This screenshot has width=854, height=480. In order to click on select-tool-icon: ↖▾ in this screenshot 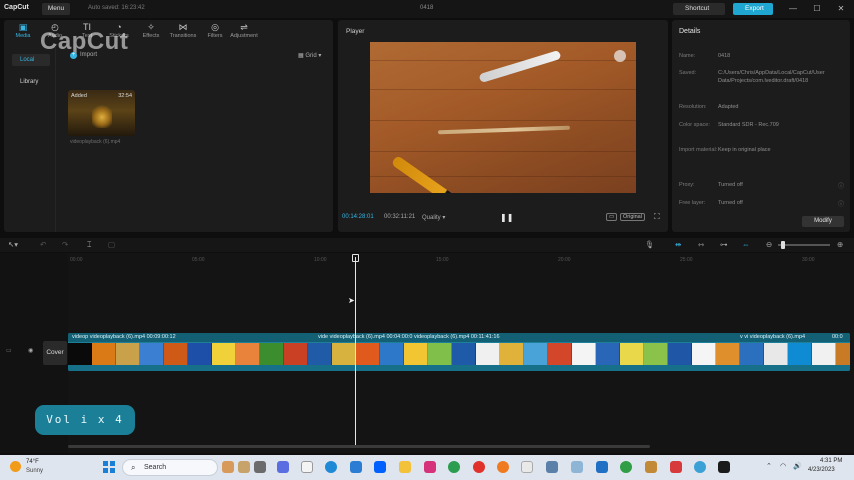, I will do `click(13, 244)`.